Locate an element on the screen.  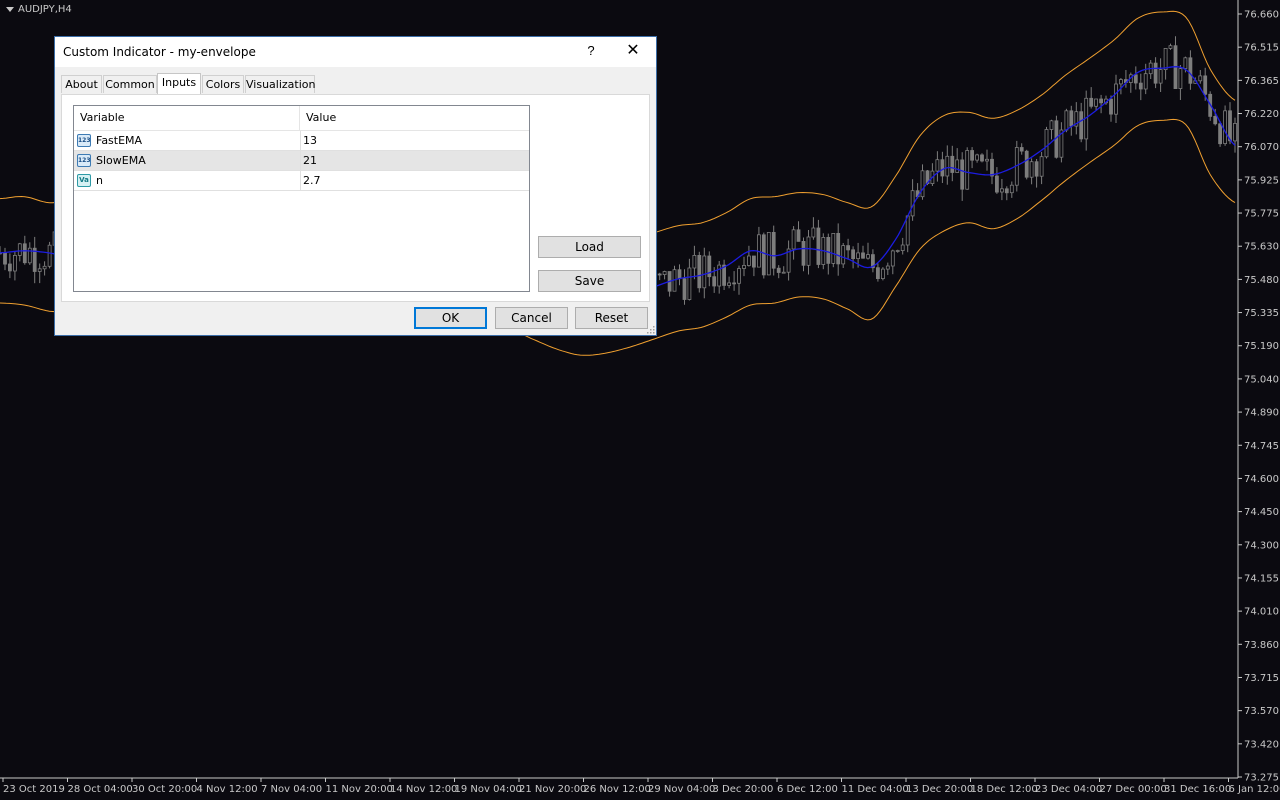
chart-symbol-title: AUDJPY,H4 is located at coordinates (39, 9).